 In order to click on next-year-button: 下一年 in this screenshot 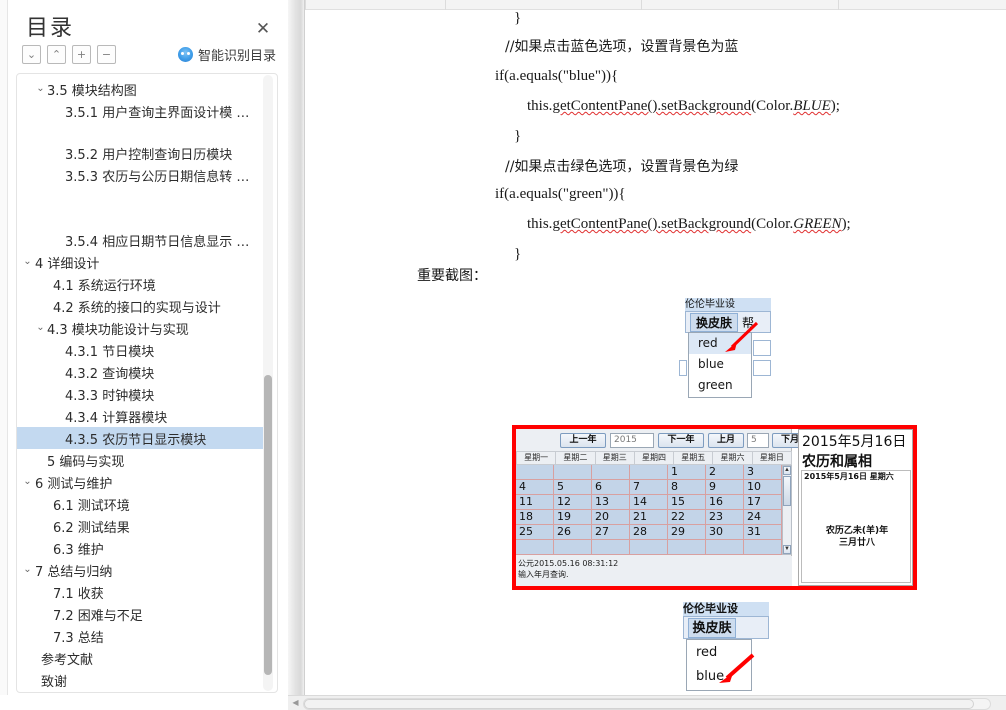, I will do `click(681, 440)`.